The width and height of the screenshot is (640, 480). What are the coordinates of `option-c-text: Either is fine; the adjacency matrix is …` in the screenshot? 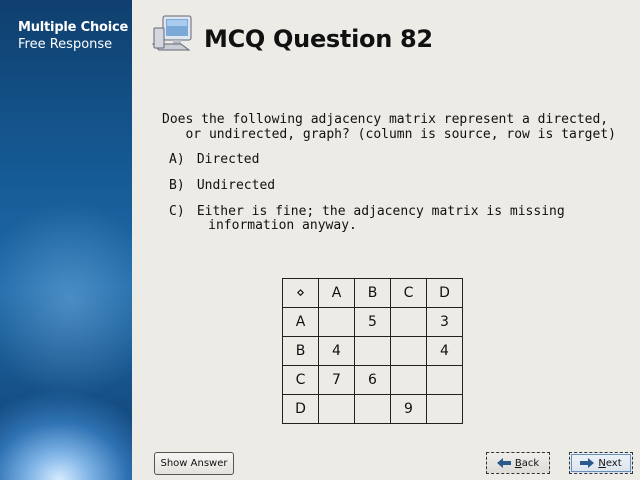 It's located at (380, 211).